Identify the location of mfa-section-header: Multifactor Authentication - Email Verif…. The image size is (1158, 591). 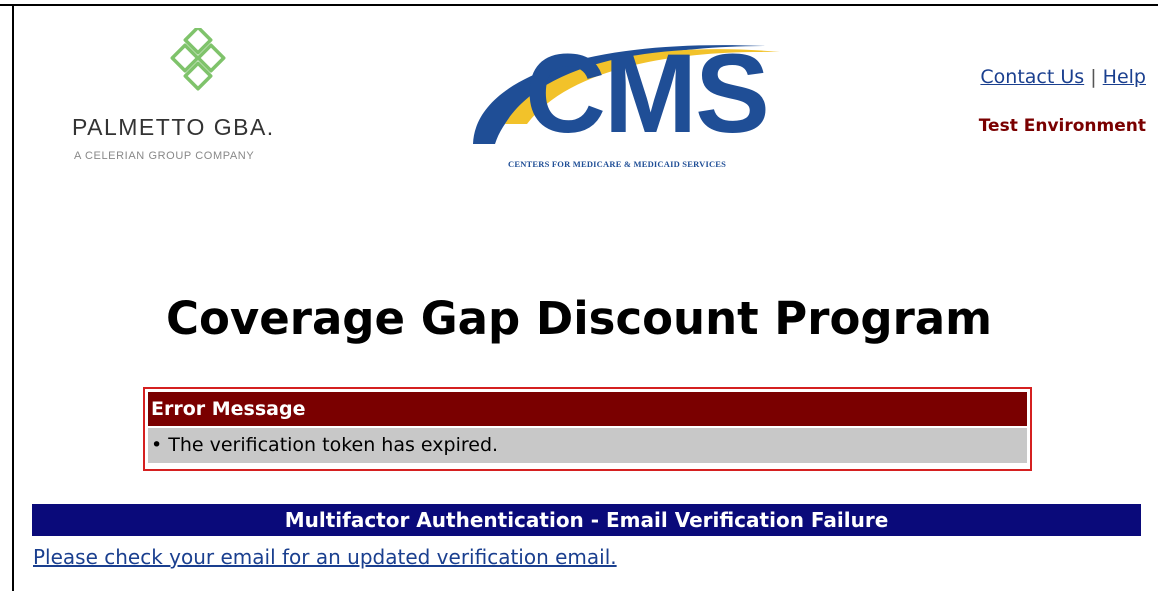
(586, 520).